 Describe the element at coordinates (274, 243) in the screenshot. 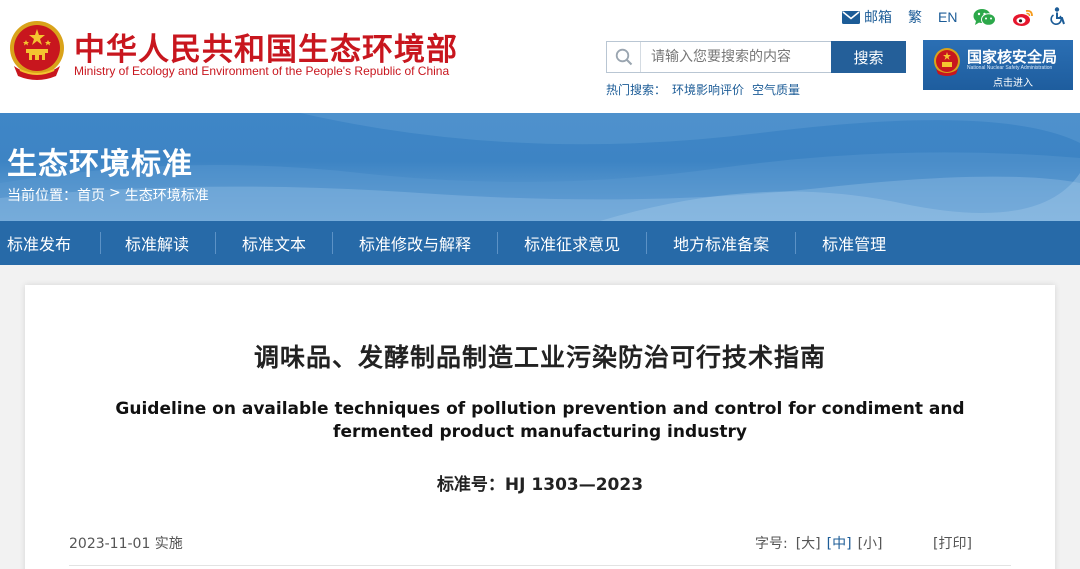

I see `nav-item-standard-text: 标准文本` at that location.